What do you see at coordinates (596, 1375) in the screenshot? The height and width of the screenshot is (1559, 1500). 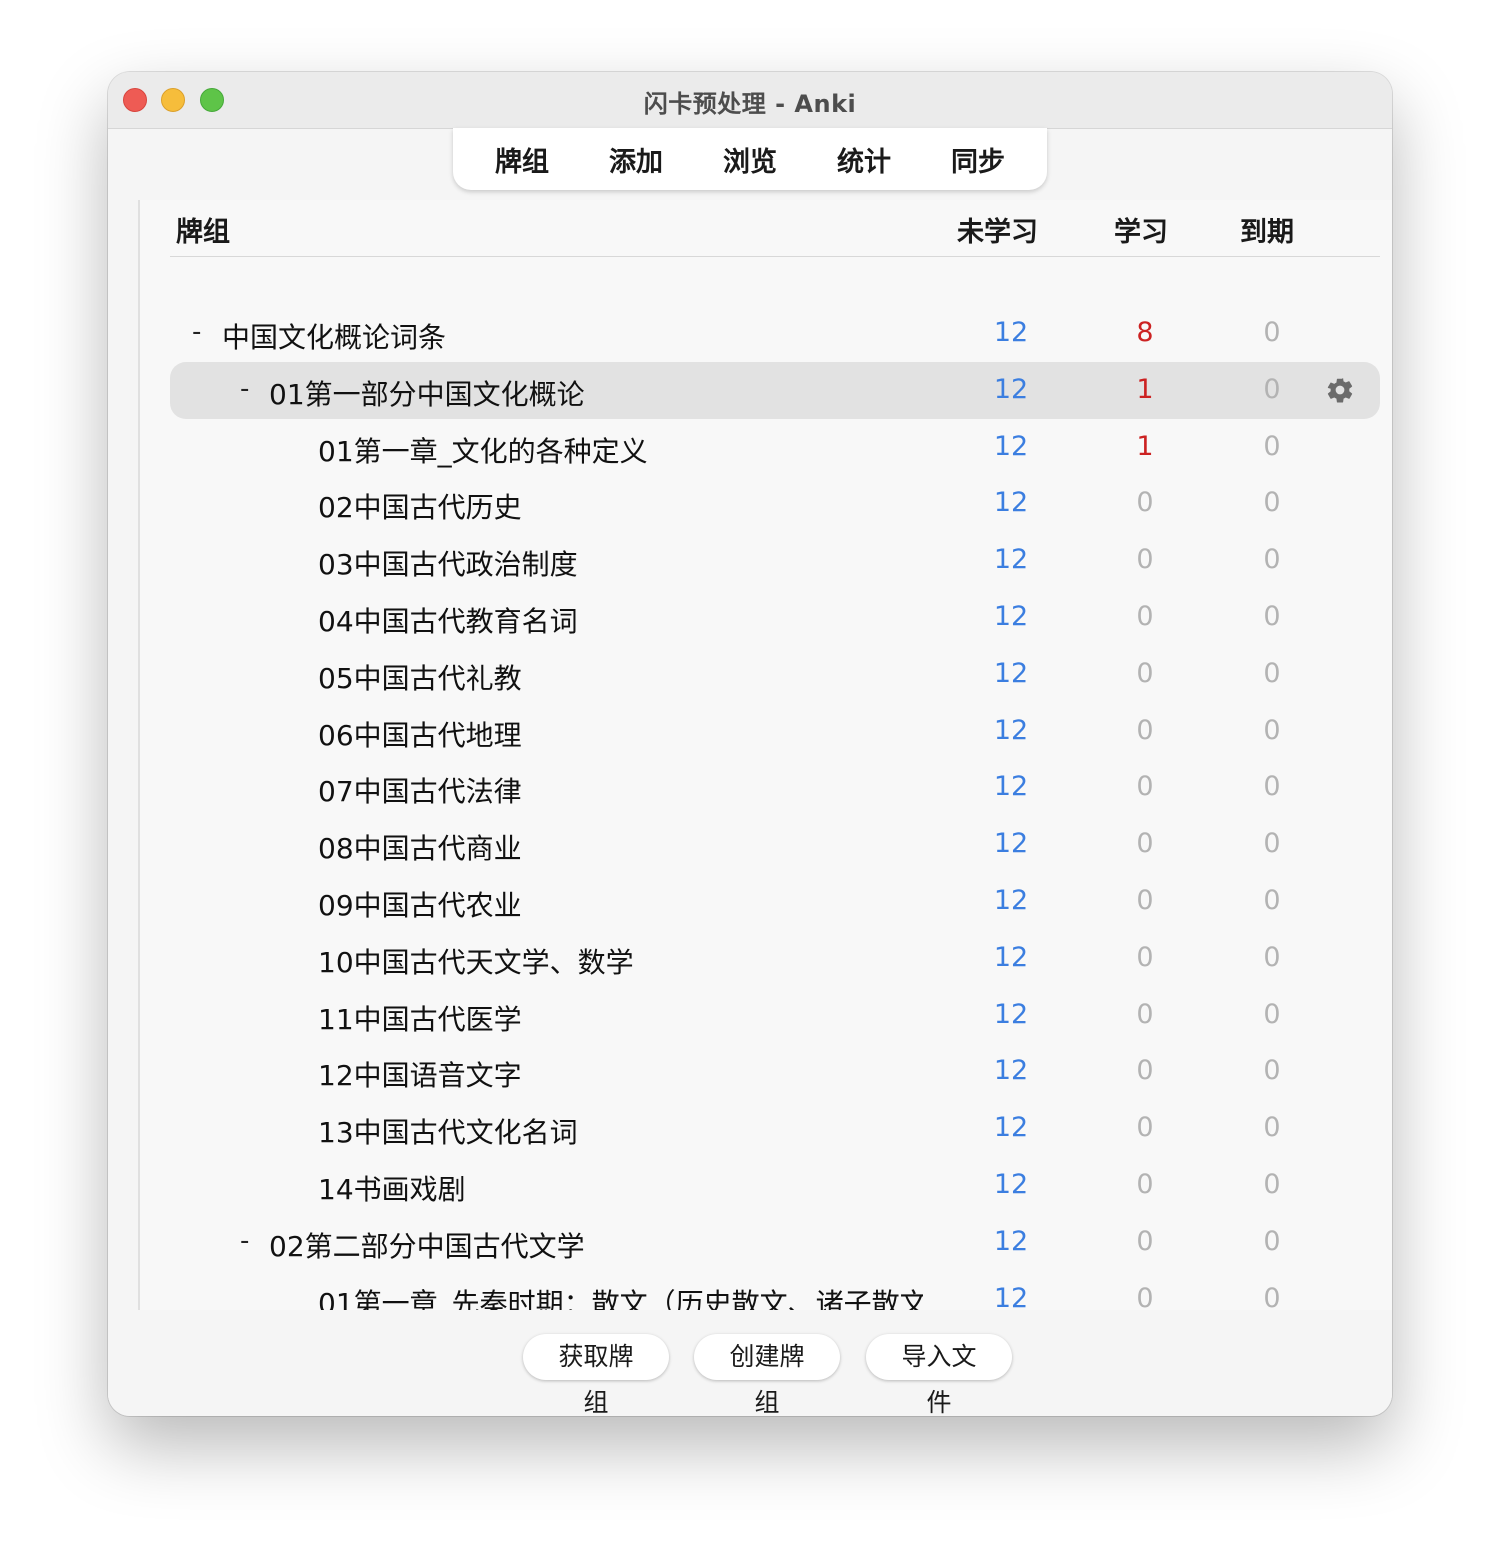 I see `get-shared-decks-button: 获取牌组` at bounding box center [596, 1375].